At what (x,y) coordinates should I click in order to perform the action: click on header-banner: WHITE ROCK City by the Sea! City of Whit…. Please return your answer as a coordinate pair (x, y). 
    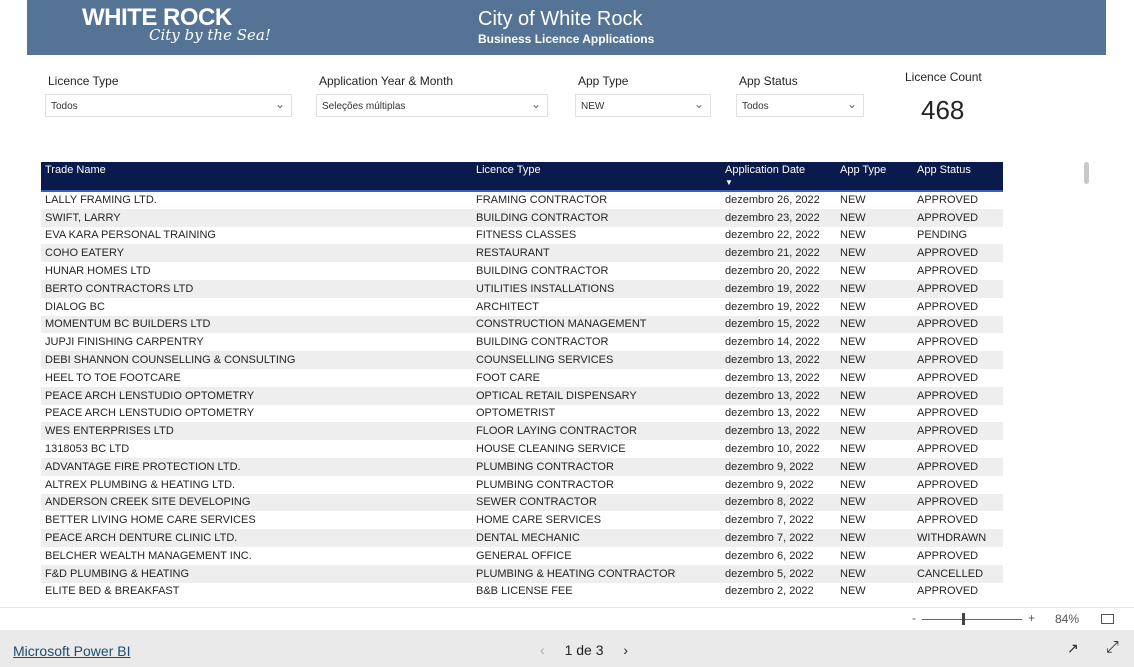
    Looking at the image, I should click on (566, 27).